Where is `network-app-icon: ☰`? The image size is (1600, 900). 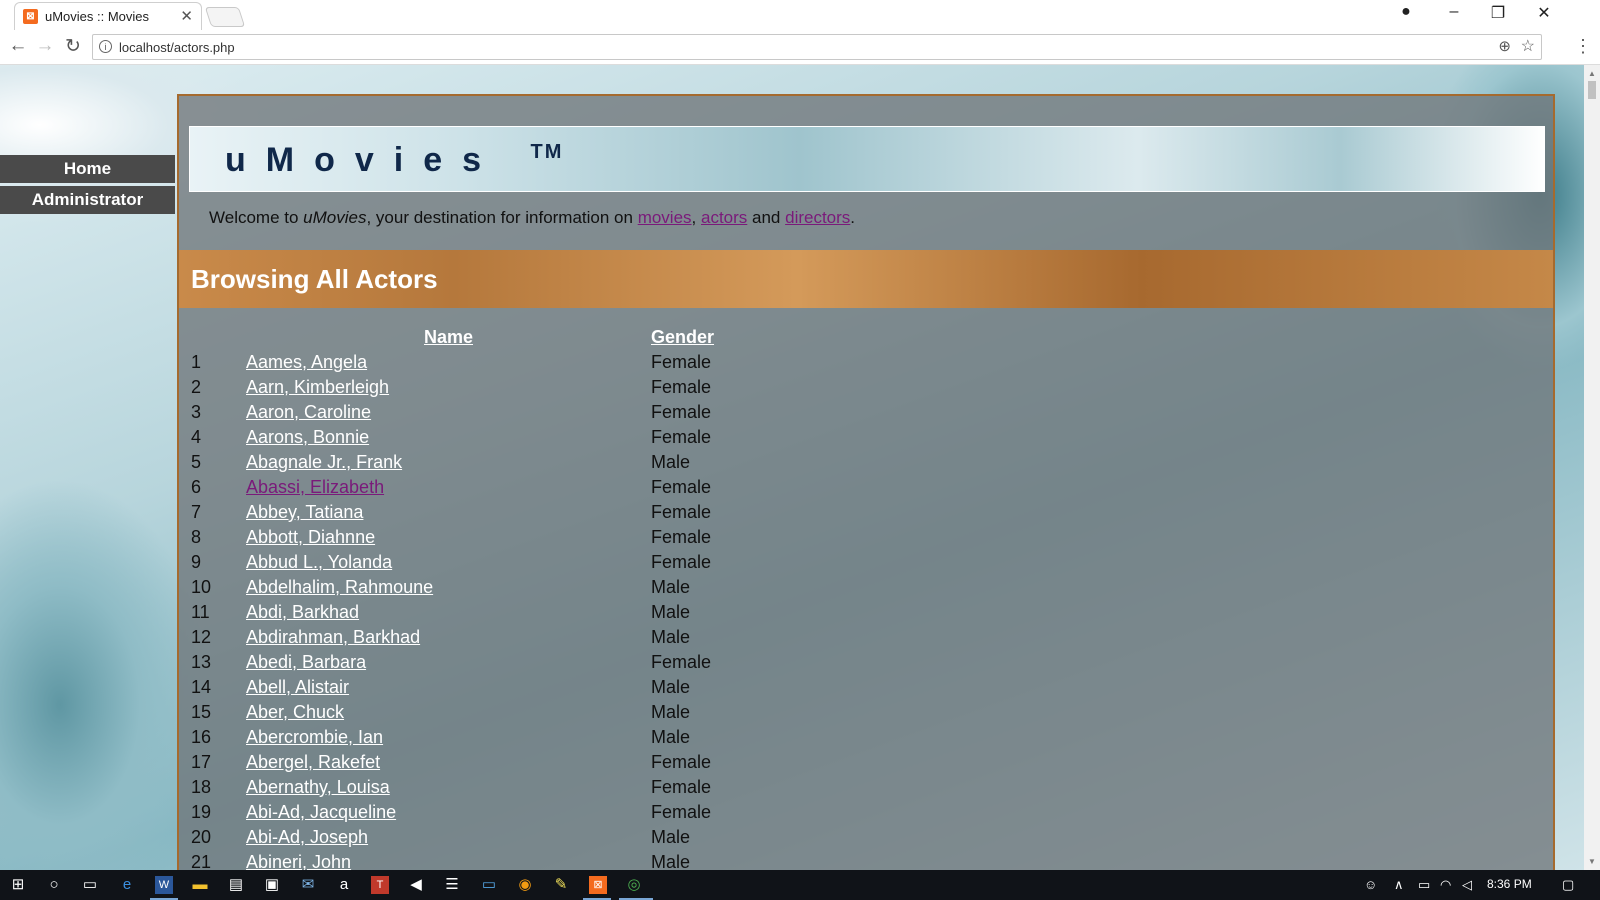
network-app-icon: ☰ is located at coordinates (452, 885).